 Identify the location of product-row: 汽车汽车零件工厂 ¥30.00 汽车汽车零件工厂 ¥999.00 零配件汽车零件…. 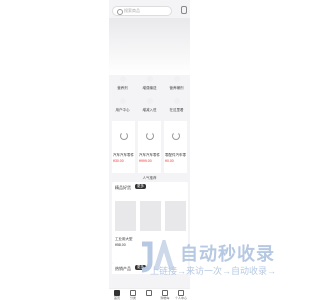
(150, 147).